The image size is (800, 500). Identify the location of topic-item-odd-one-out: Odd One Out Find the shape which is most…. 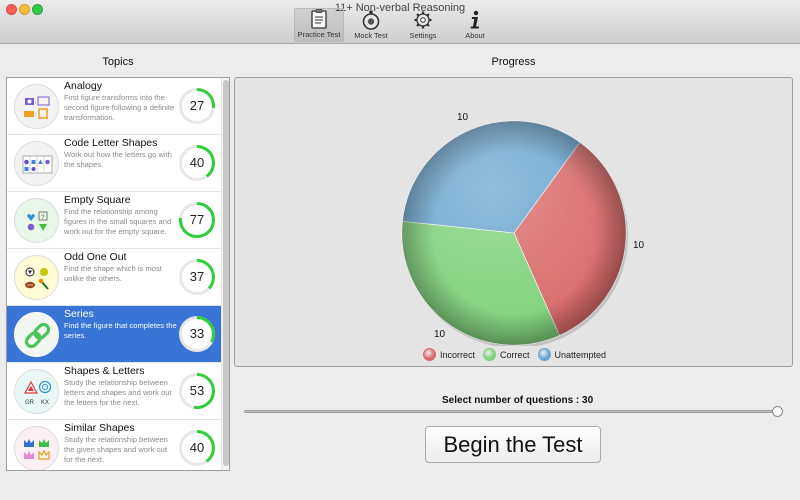
(114, 277).